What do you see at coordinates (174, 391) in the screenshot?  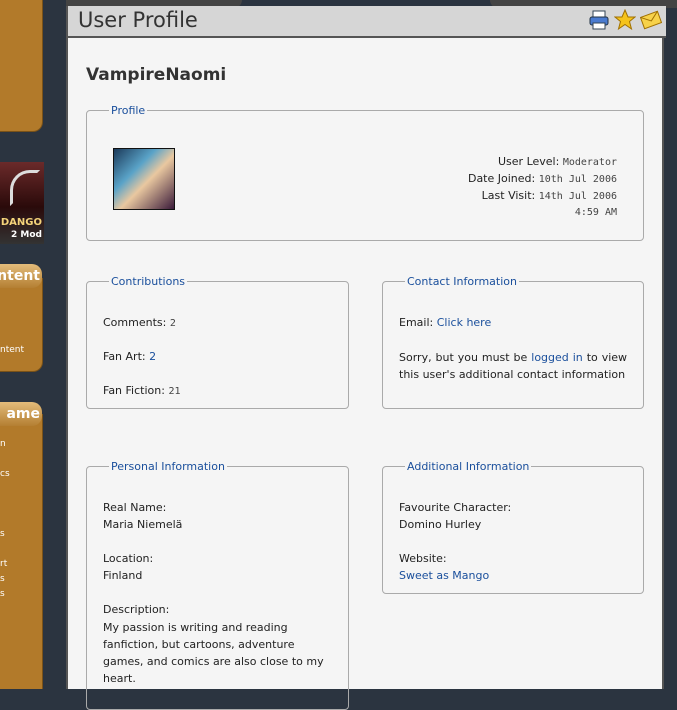 I see `fanfiction-value: 21` at bounding box center [174, 391].